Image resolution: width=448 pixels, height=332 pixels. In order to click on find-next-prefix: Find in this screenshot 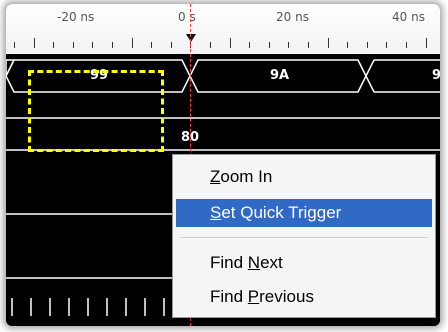, I will do `click(229, 262)`.